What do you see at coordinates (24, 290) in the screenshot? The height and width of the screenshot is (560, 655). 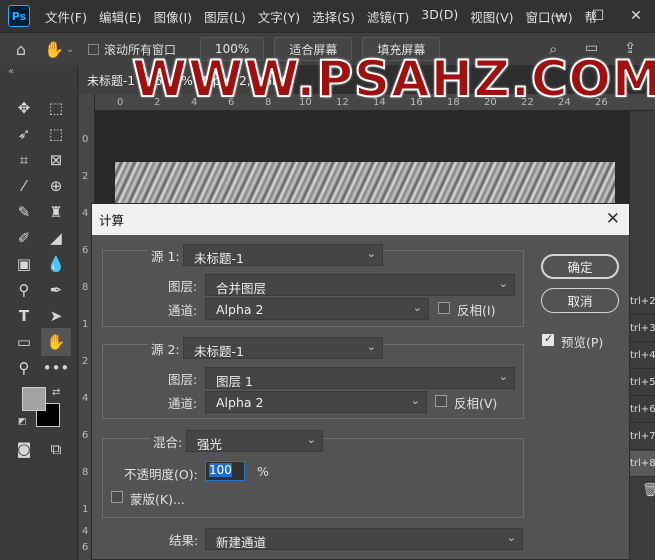 I see `dodge-tool-icon: ⚲` at bounding box center [24, 290].